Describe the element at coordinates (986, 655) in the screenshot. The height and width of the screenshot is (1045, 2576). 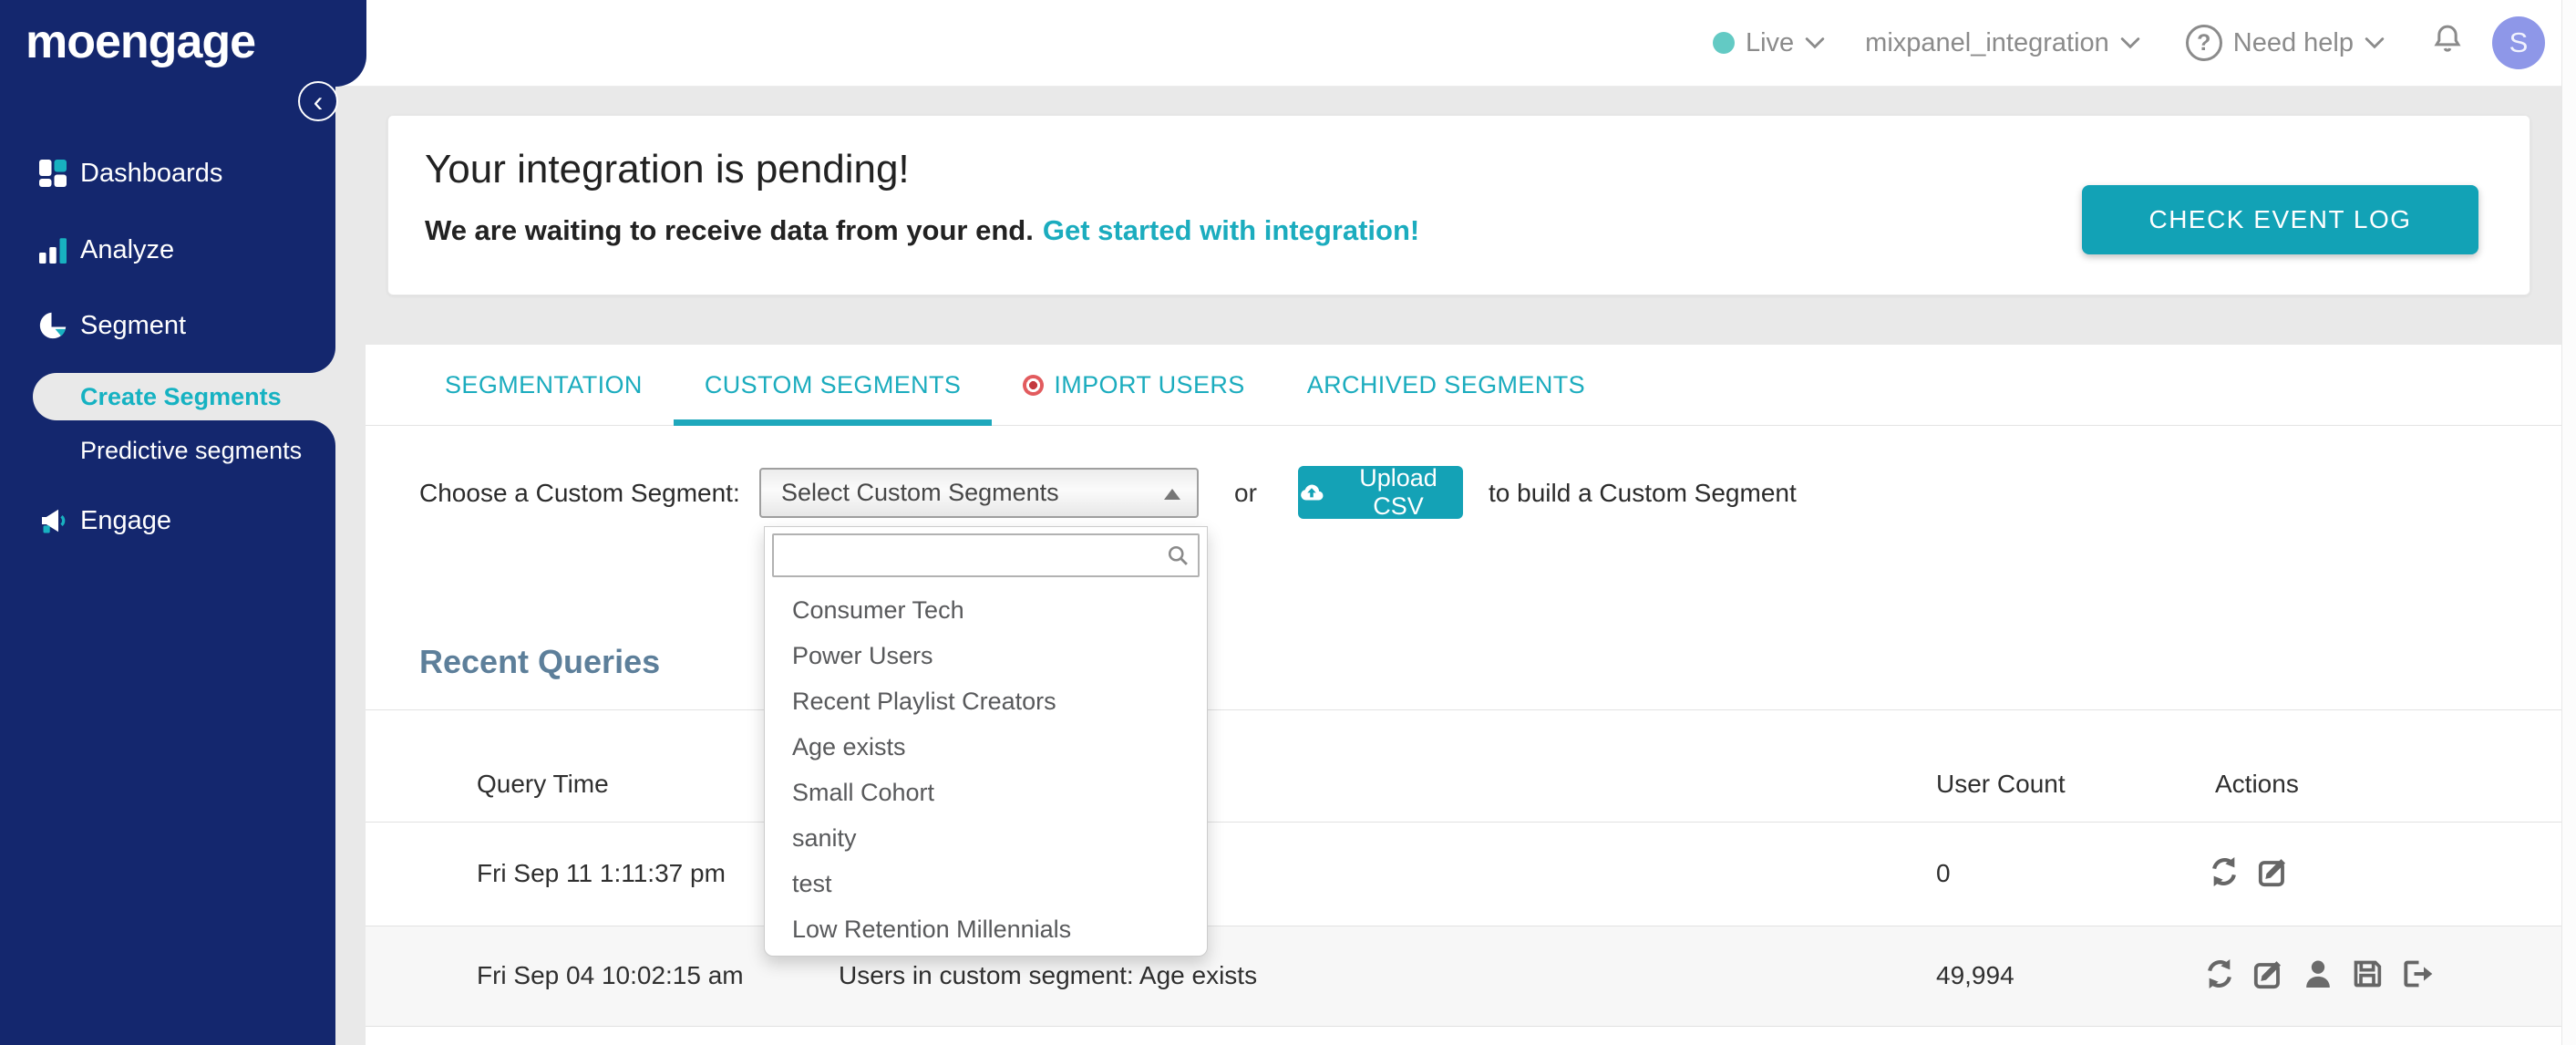
I see `dropdown-option: Power Users` at that location.